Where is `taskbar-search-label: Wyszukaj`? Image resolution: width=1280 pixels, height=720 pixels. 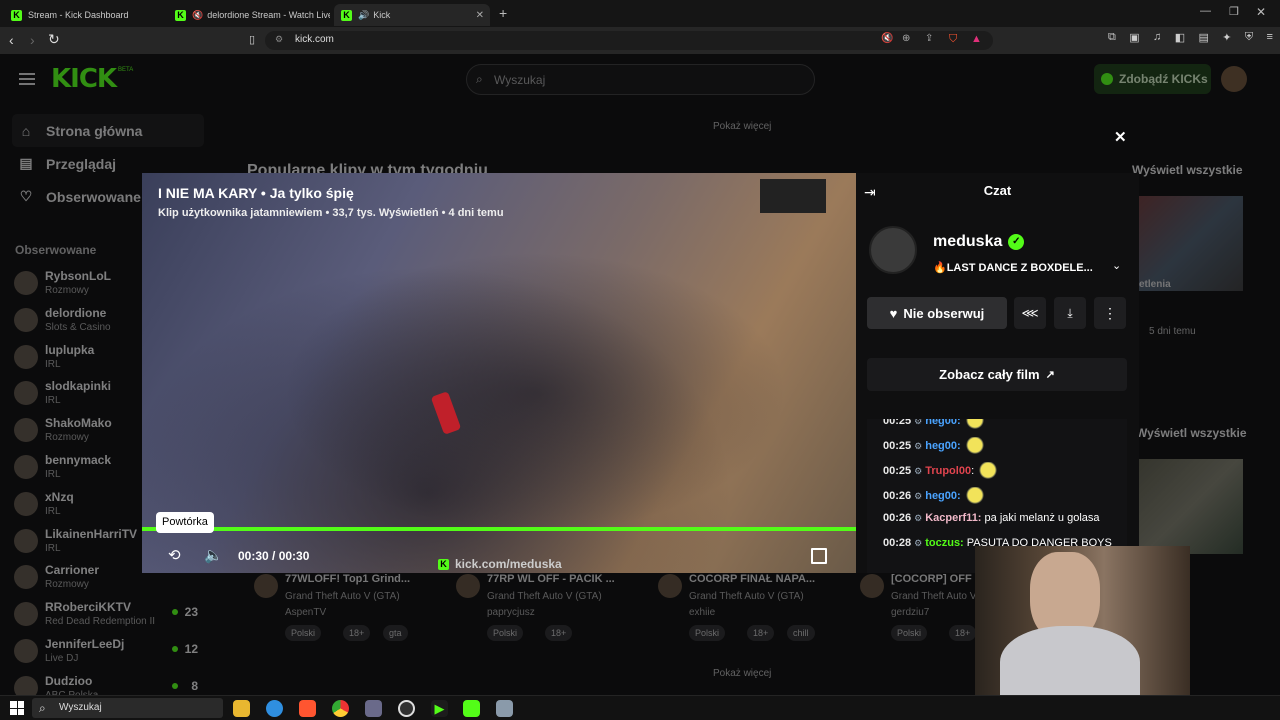 taskbar-search-label: Wyszukaj is located at coordinates (80, 707).